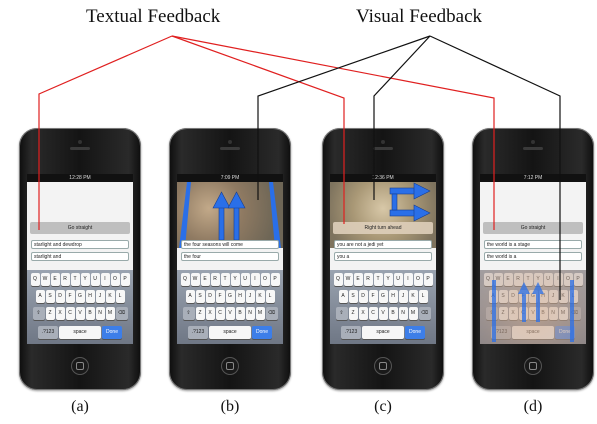 The width and height of the screenshot is (597, 424). I want to click on typed-text-field: you a, so click(383, 256).